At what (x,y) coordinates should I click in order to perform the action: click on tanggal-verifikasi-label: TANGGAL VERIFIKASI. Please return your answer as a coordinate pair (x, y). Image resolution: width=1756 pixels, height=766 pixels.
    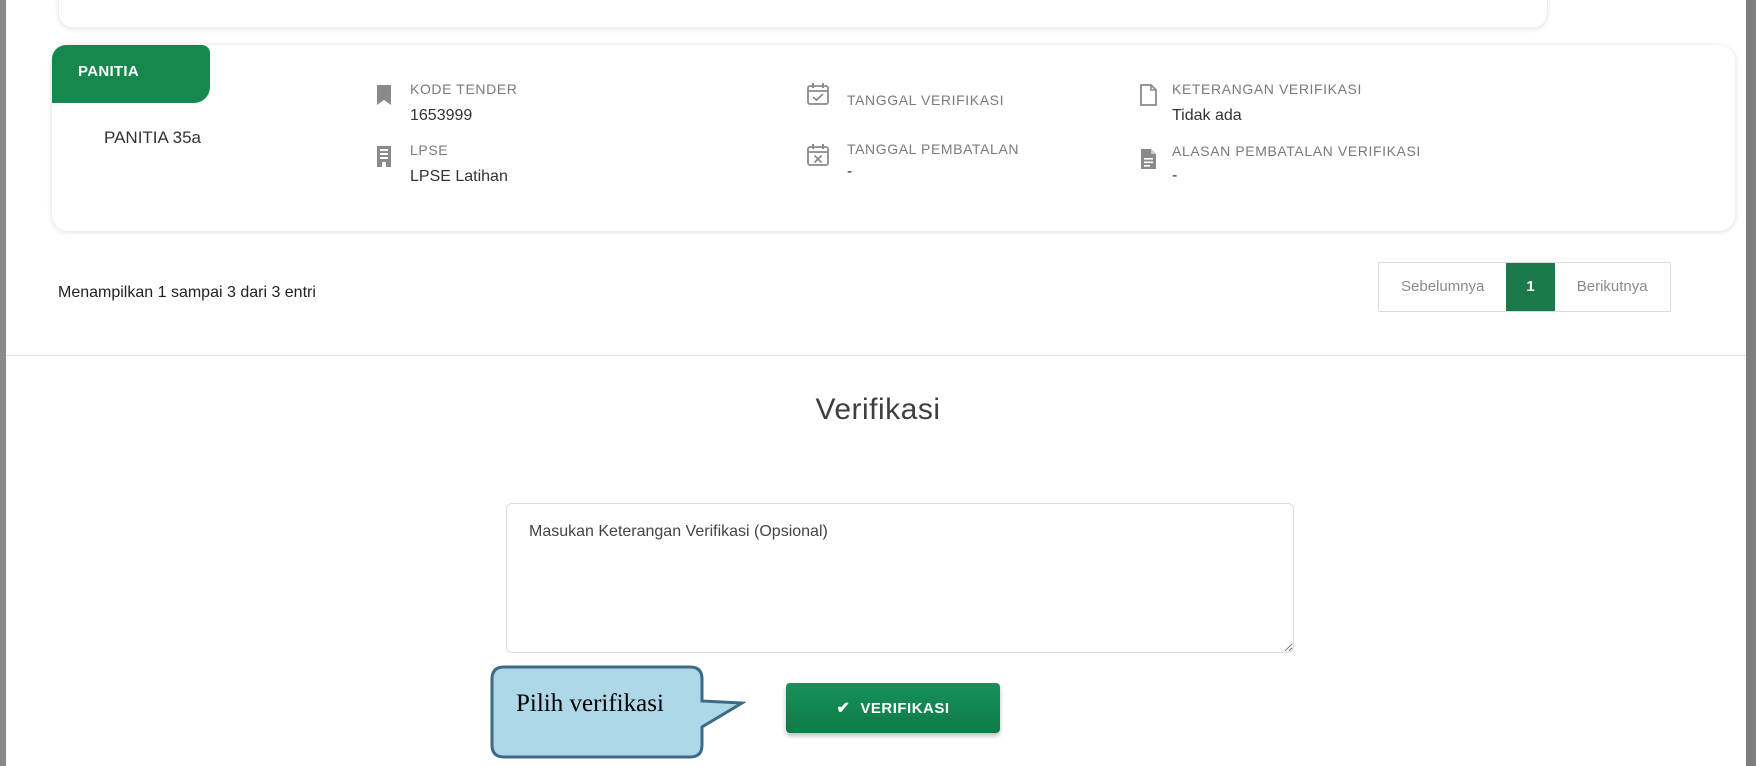
    Looking at the image, I should click on (926, 100).